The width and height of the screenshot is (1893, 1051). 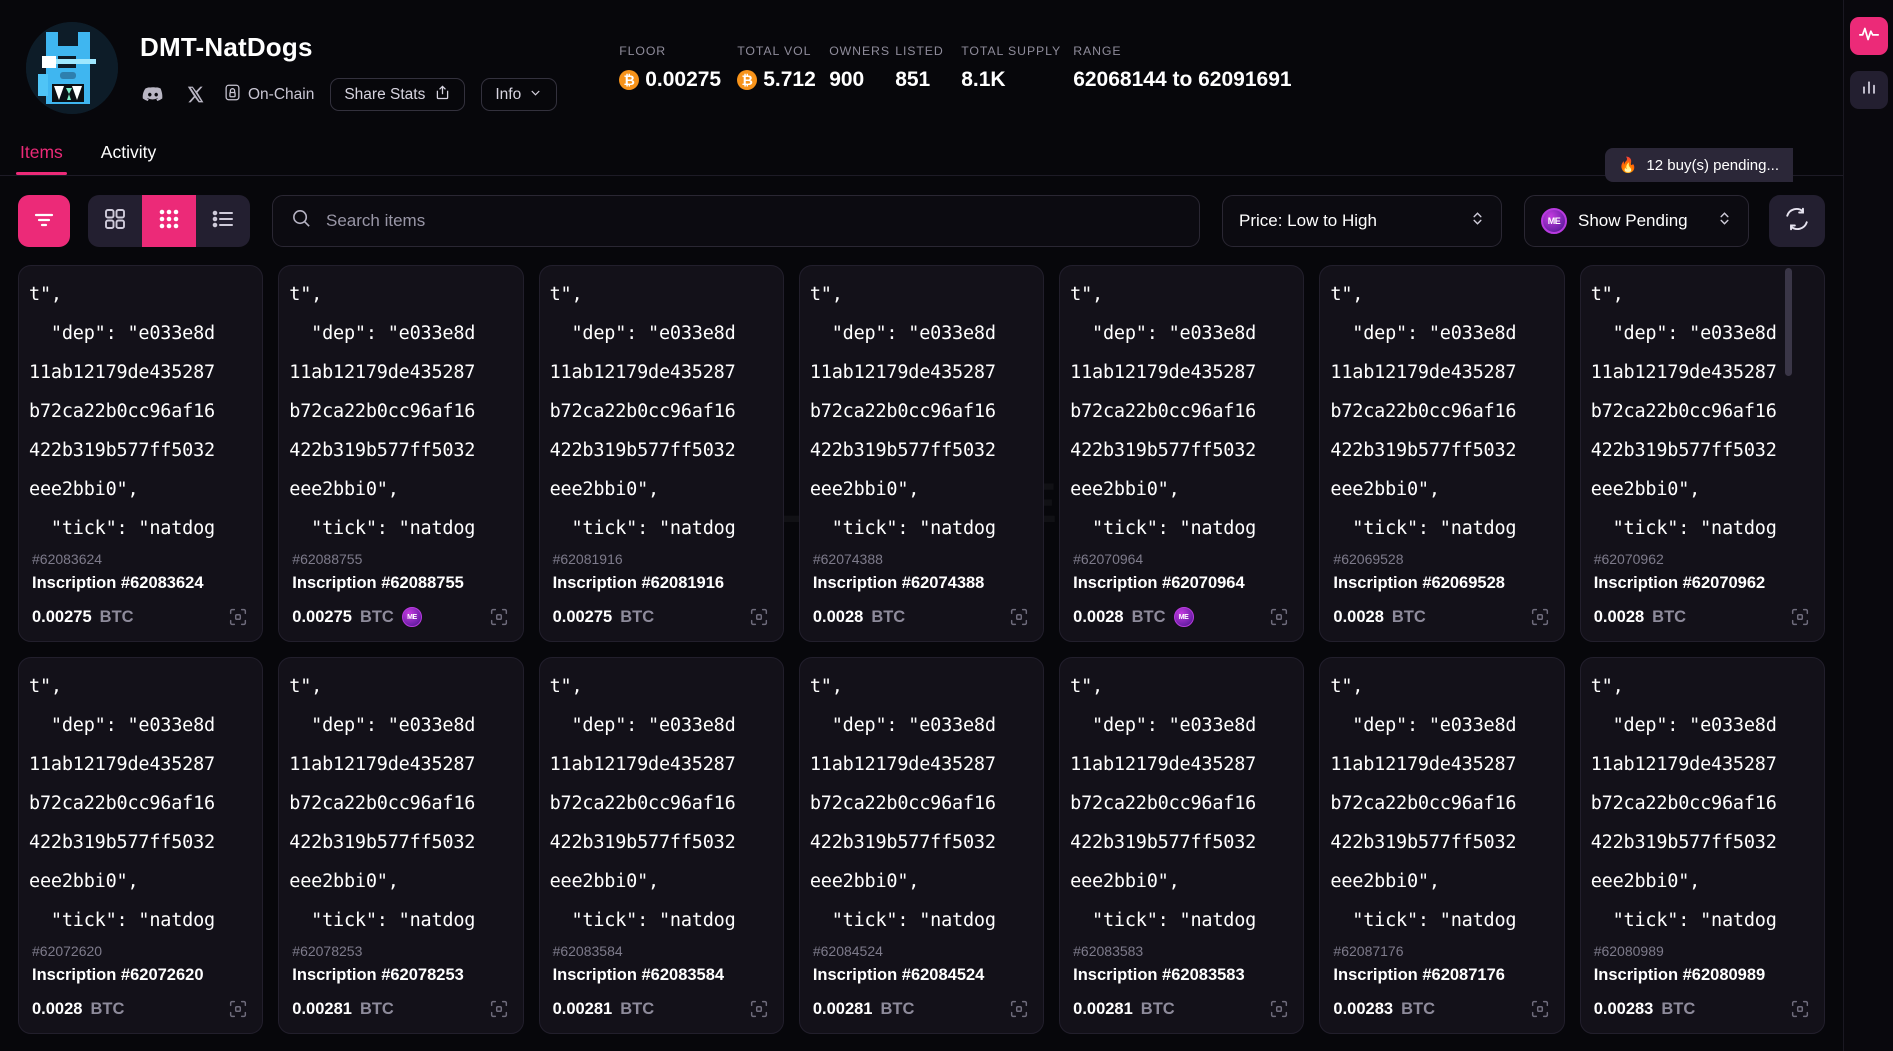 I want to click on refresh-icon, so click(x=1797, y=221).